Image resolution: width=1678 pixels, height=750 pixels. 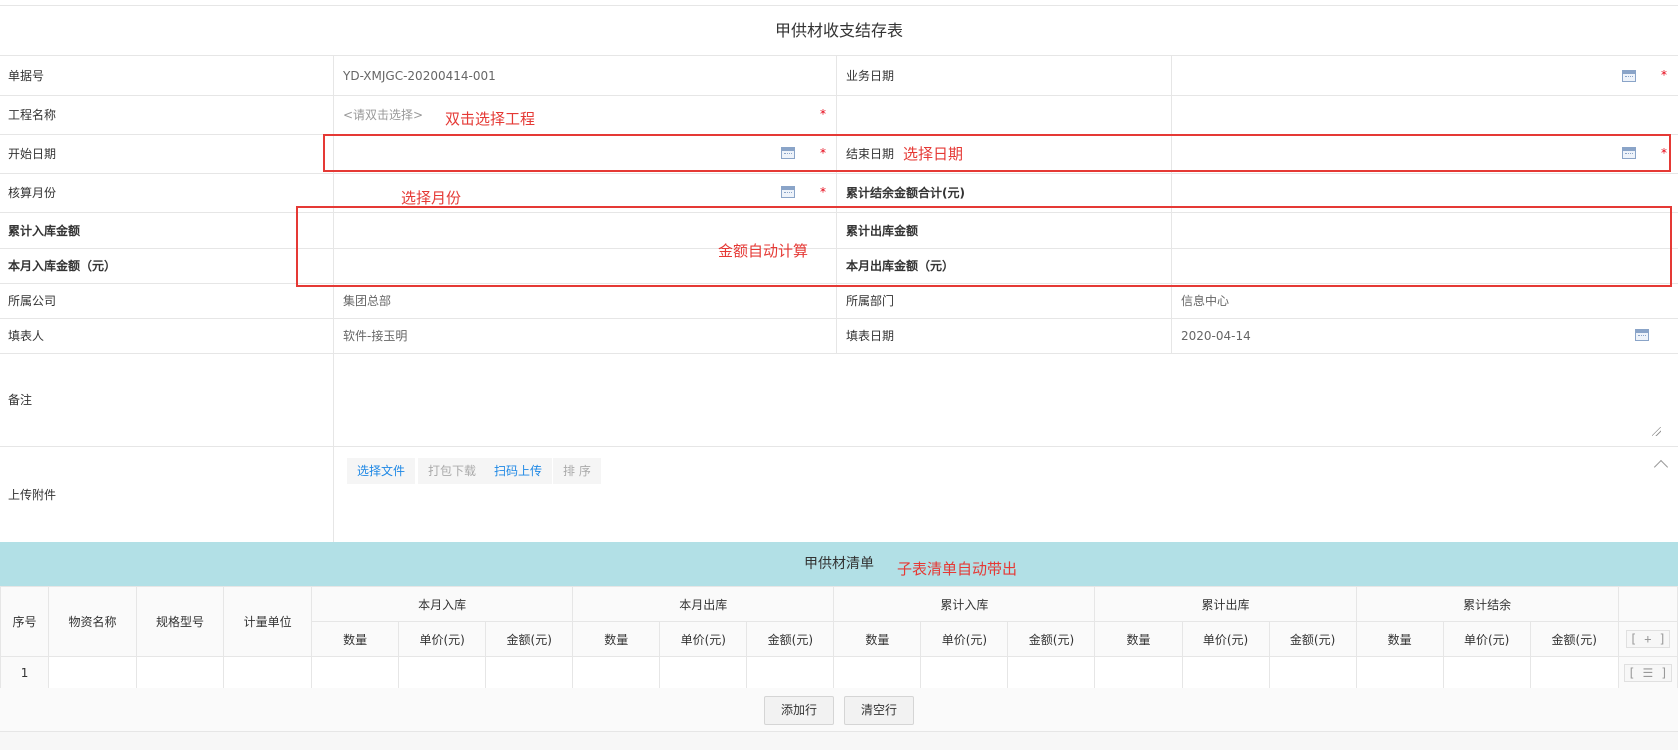 What do you see at coordinates (957, 569) in the screenshot?
I see `annotation-subtable: 子表清单自动带出` at bounding box center [957, 569].